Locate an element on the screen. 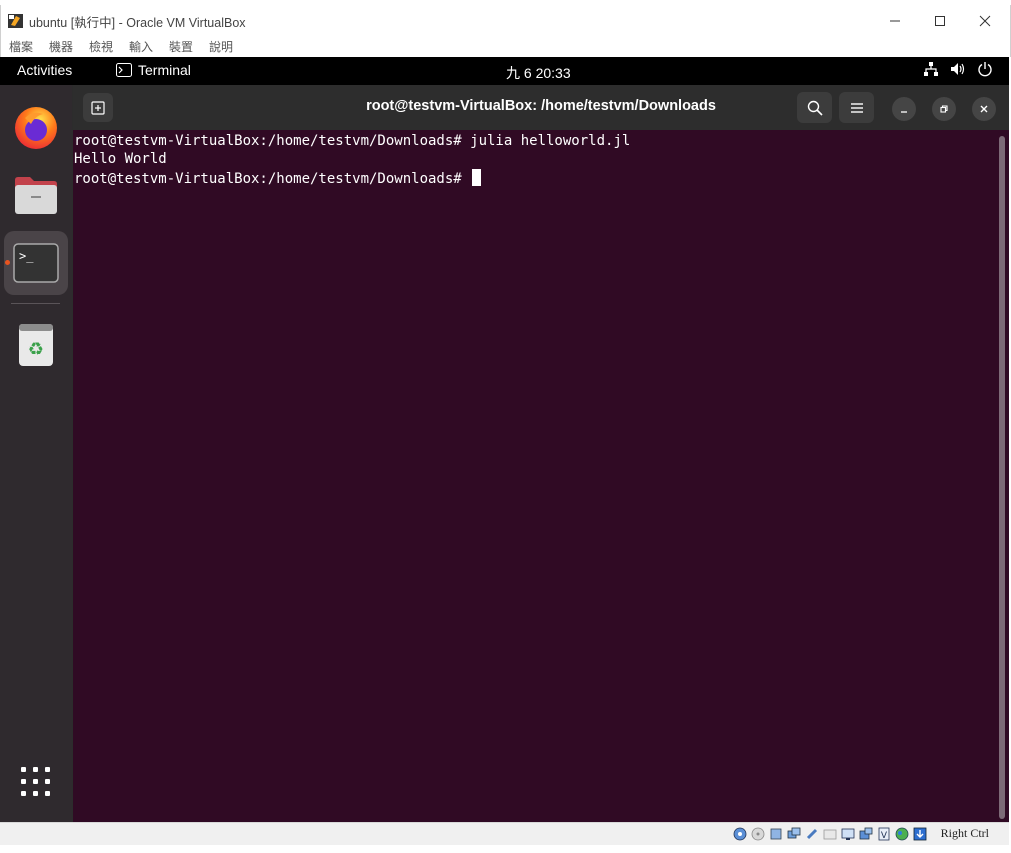 Image resolution: width=1011 pixels, height=853 pixels. status-icons: V is located at coordinates (830, 834).